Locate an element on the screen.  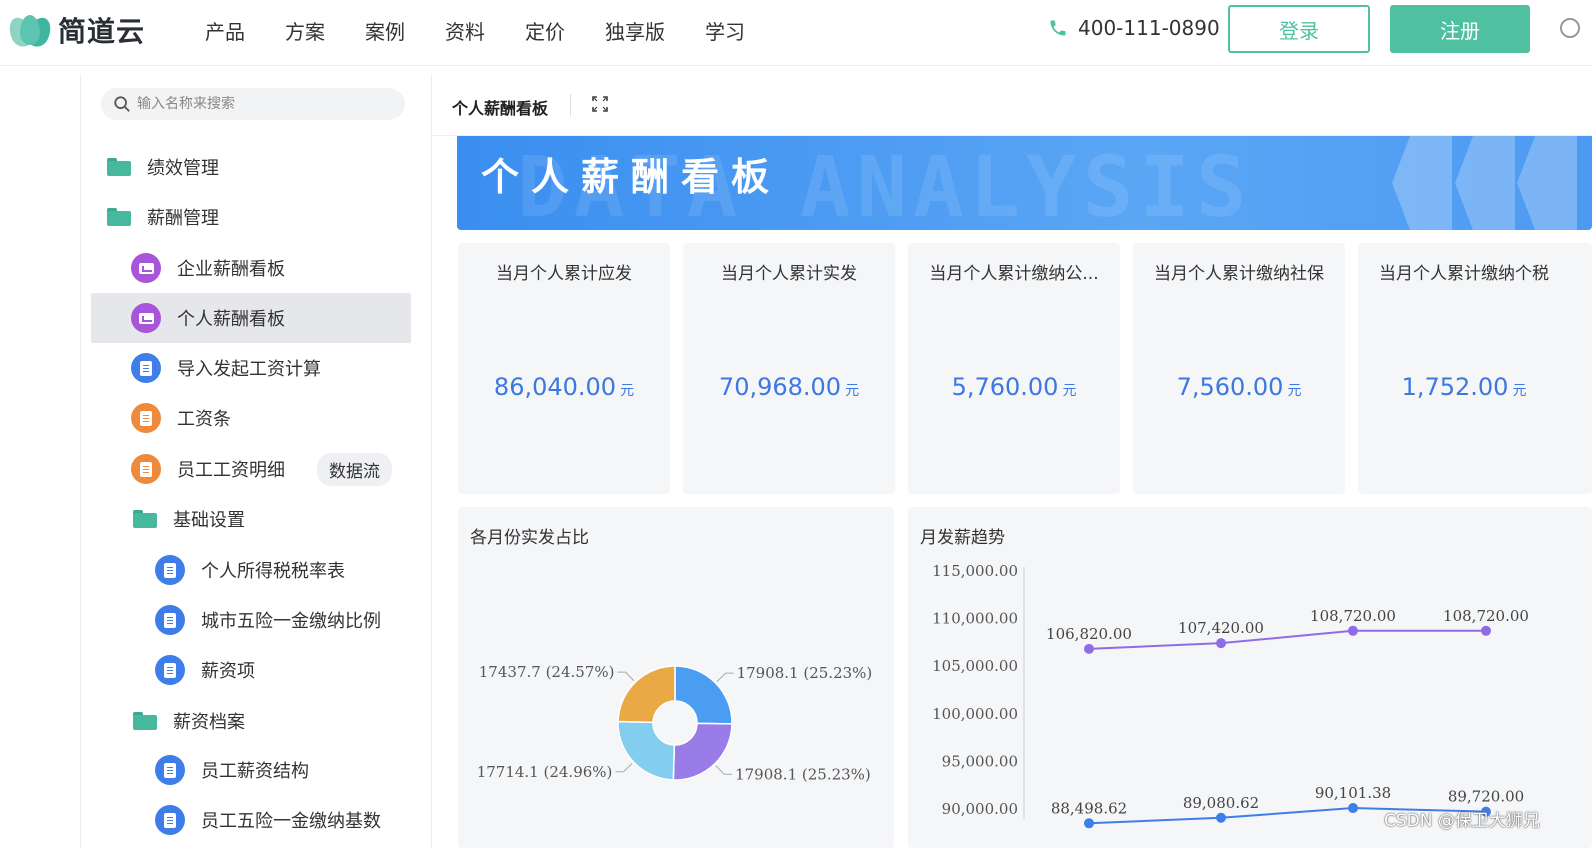
nav-item-dedicated: 独享版 is located at coordinates (635, 30).